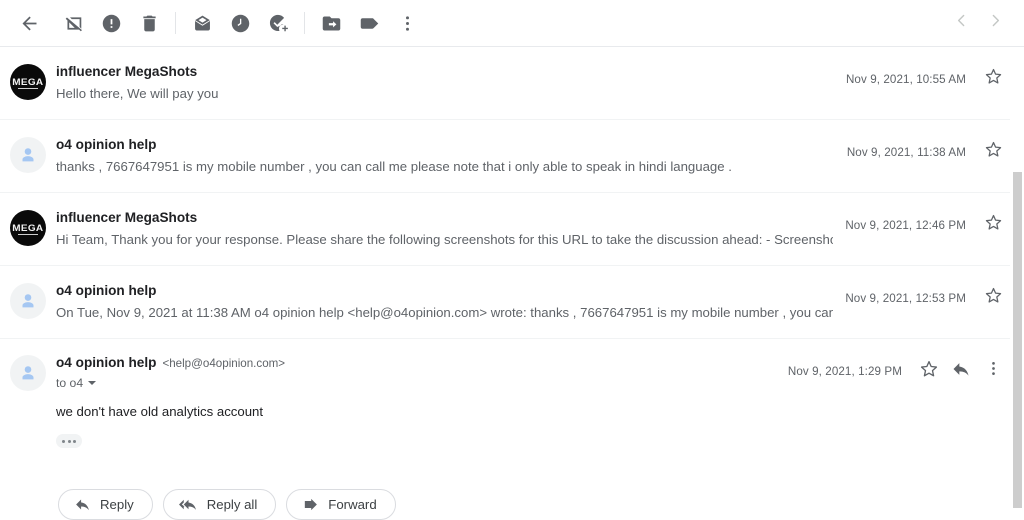 The width and height of the screenshot is (1024, 520). I want to click on message-toolbar, so click(512, 23).